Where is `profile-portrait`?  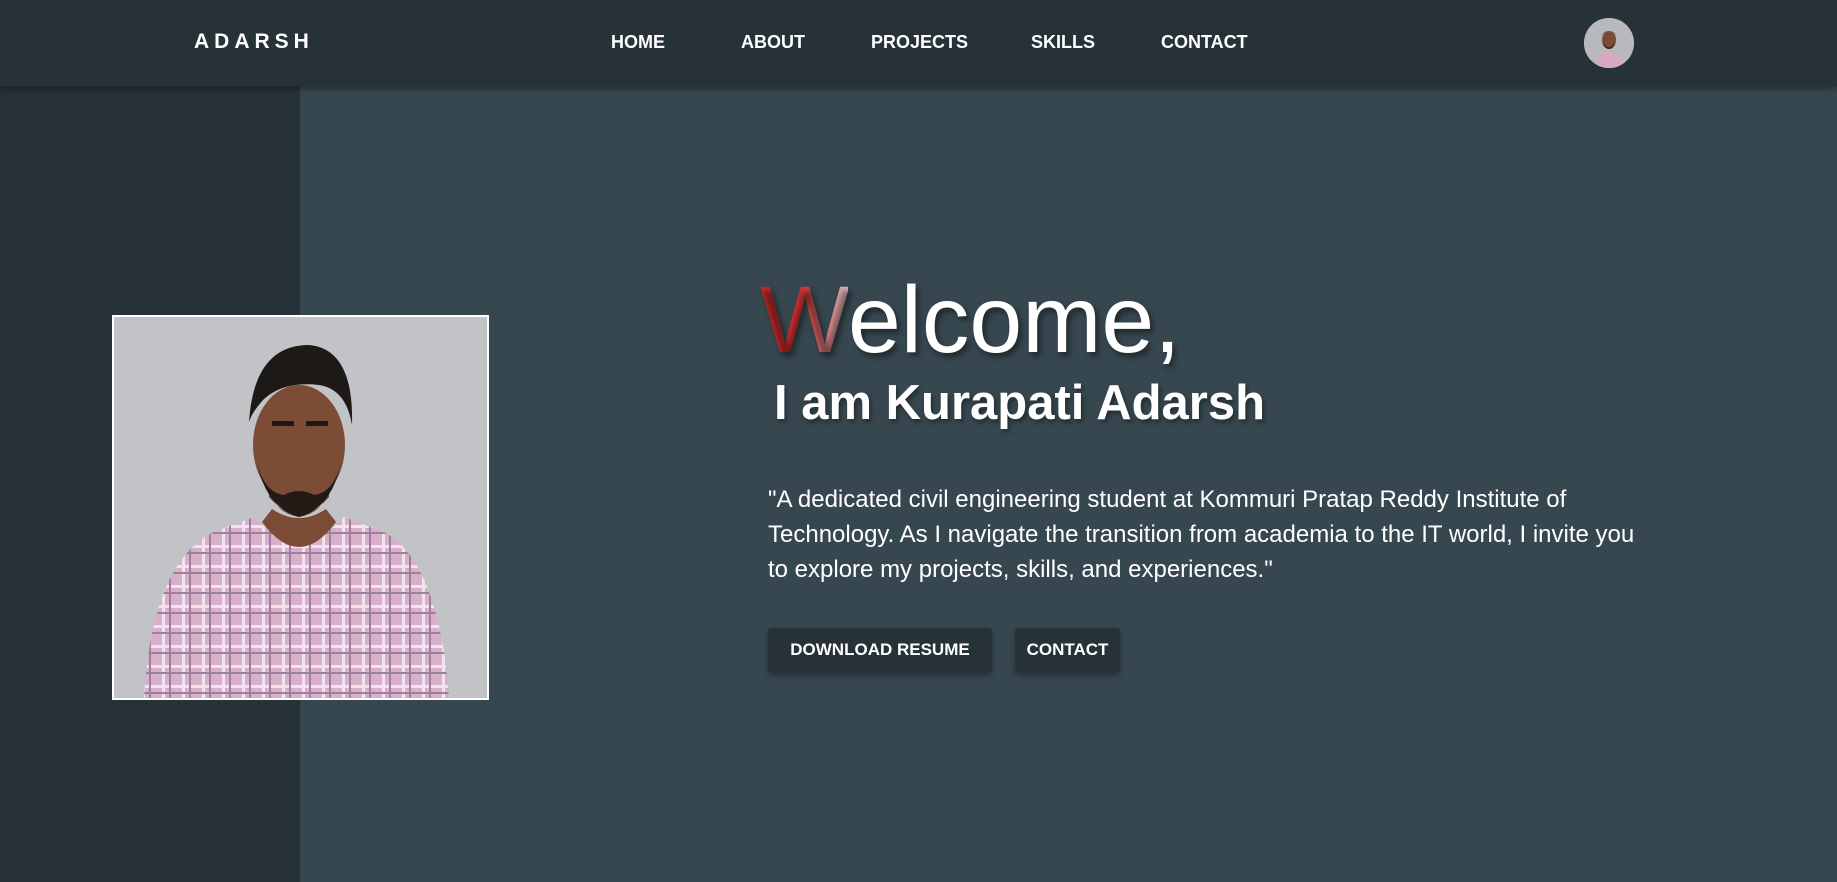
profile-portrait is located at coordinates (300, 507).